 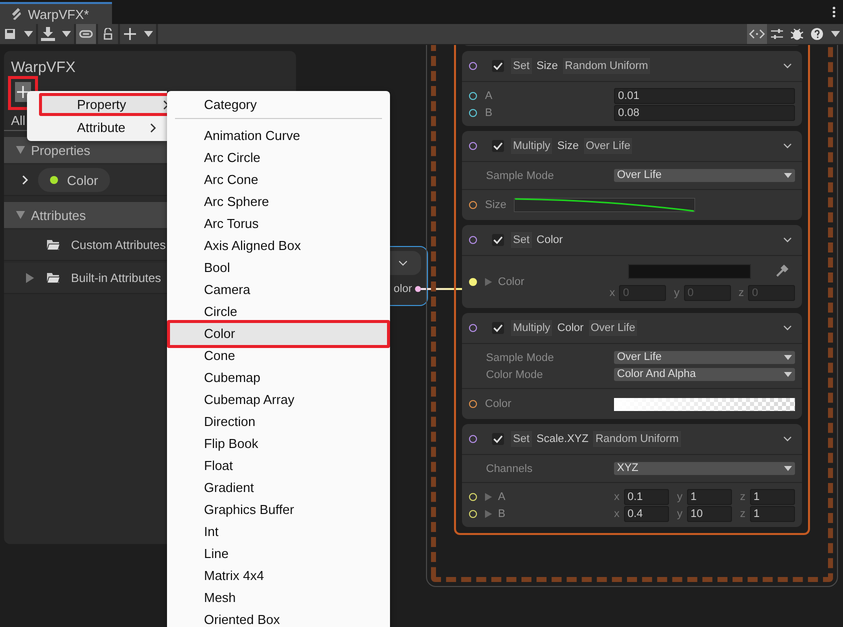 What do you see at coordinates (632, 366) in the screenshot?
I see `block-card: Multiply Color Over Life Sample Mode Over Life Color Mode Color And Alpha Color` at bounding box center [632, 366].